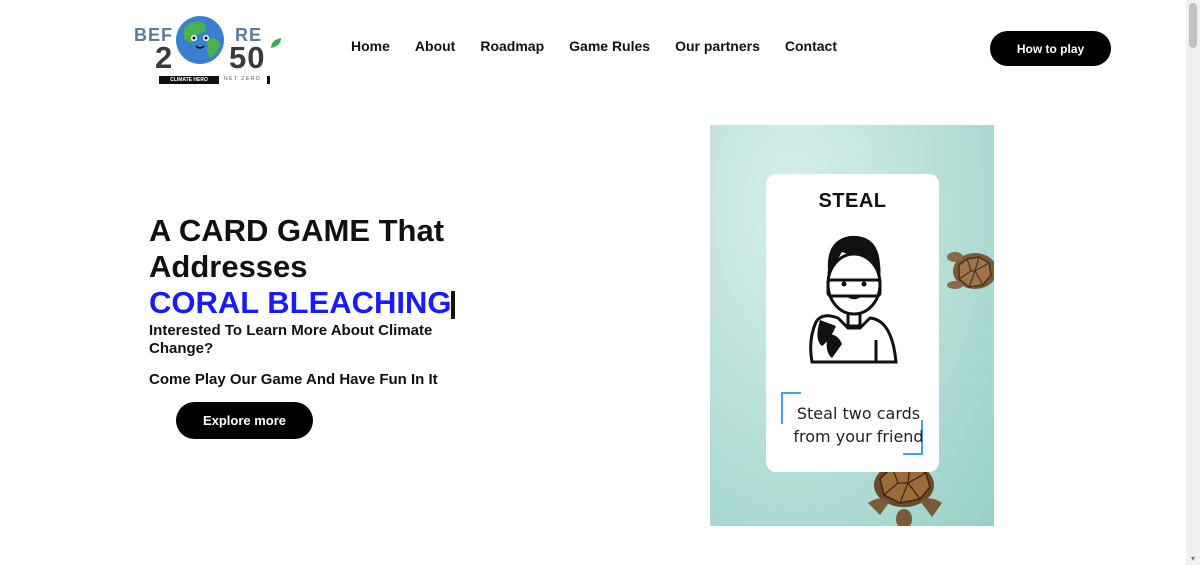 The width and height of the screenshot is (1200, 565). What do you see at coordinates (717, 46) in the screenshot?
I see `nav-our-partners: Our partners` at bounding box center [717, 46].